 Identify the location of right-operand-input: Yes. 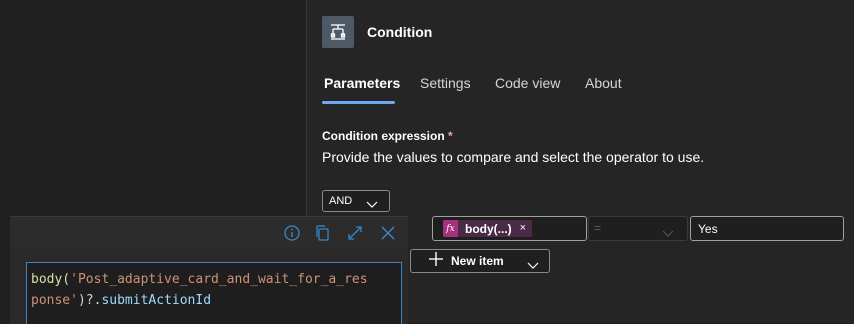
(767, 228).